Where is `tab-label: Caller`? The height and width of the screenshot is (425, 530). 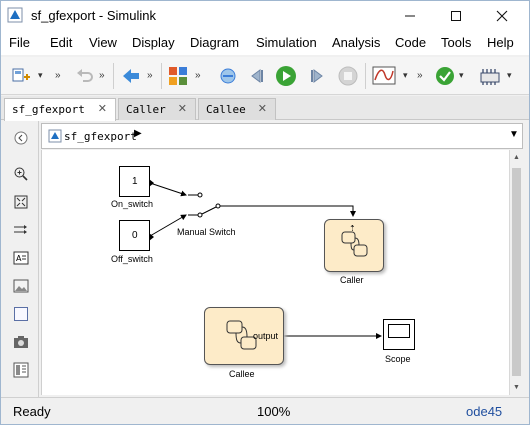 tab-label: Caller is located at coordinates (146, 109).